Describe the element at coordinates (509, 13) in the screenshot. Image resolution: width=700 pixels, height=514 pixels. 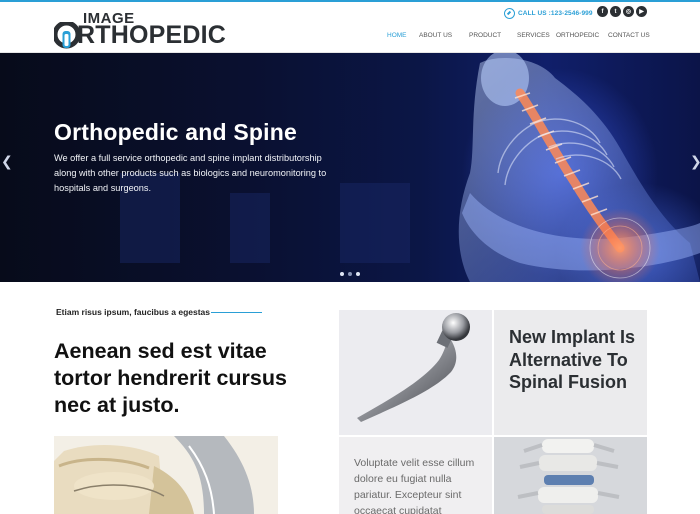
I see `phone-icon` at that location.